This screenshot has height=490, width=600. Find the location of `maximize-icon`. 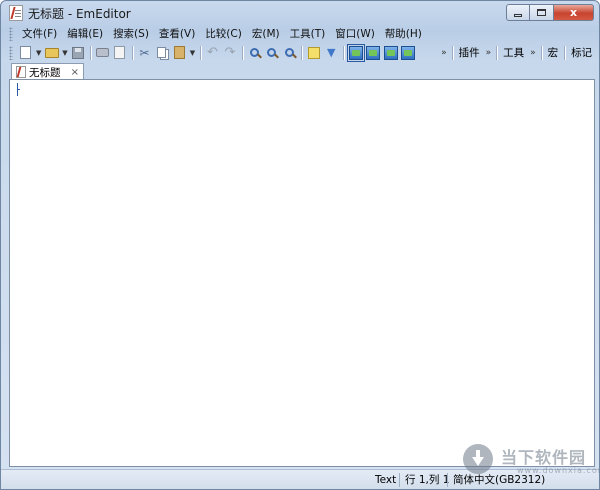

maximize-icon is located at coordinates (541, 12).